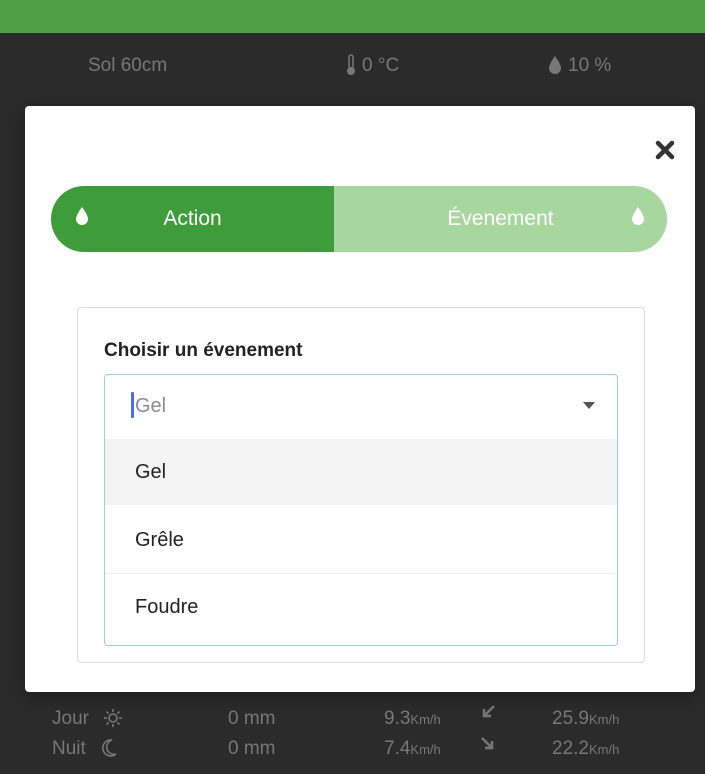 Image resolution: width=705 pixels, height=774 pixels. Describe the element at coordinates (203, 350) in the screenshot. I see `event-select-label: Choisir un évenement` at that location.